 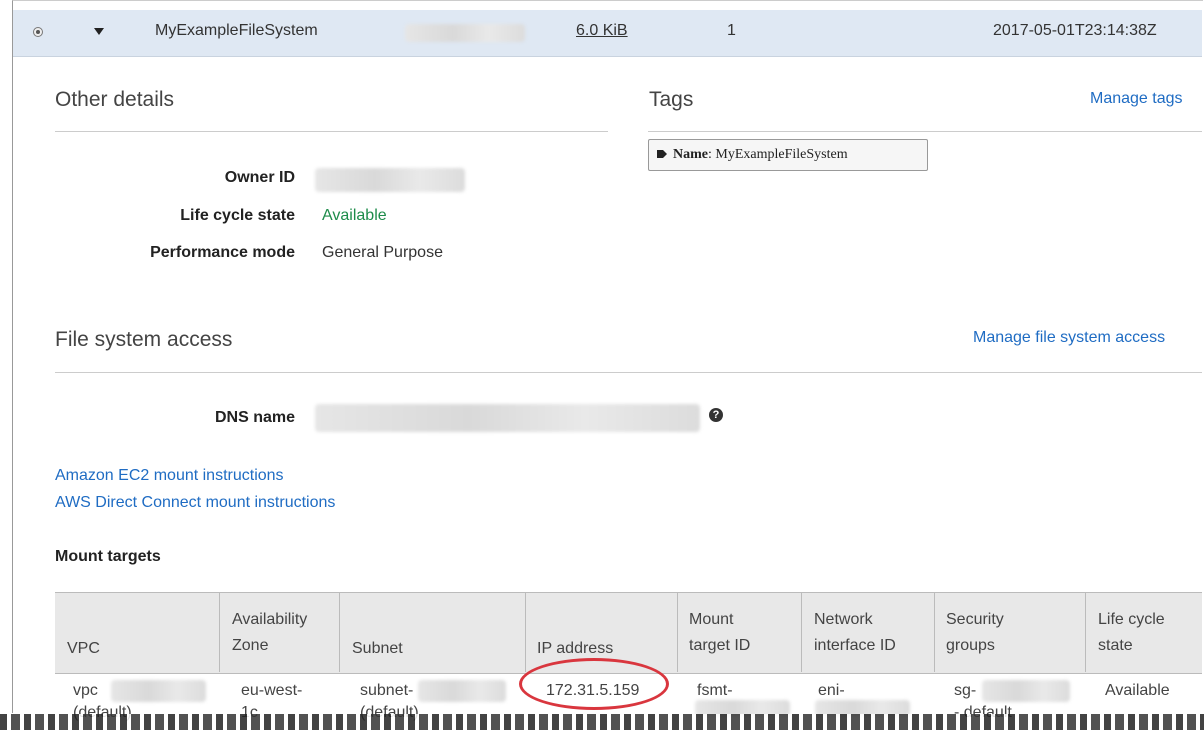 I want to click on help-icon: ?, so click(x=716, y=415).